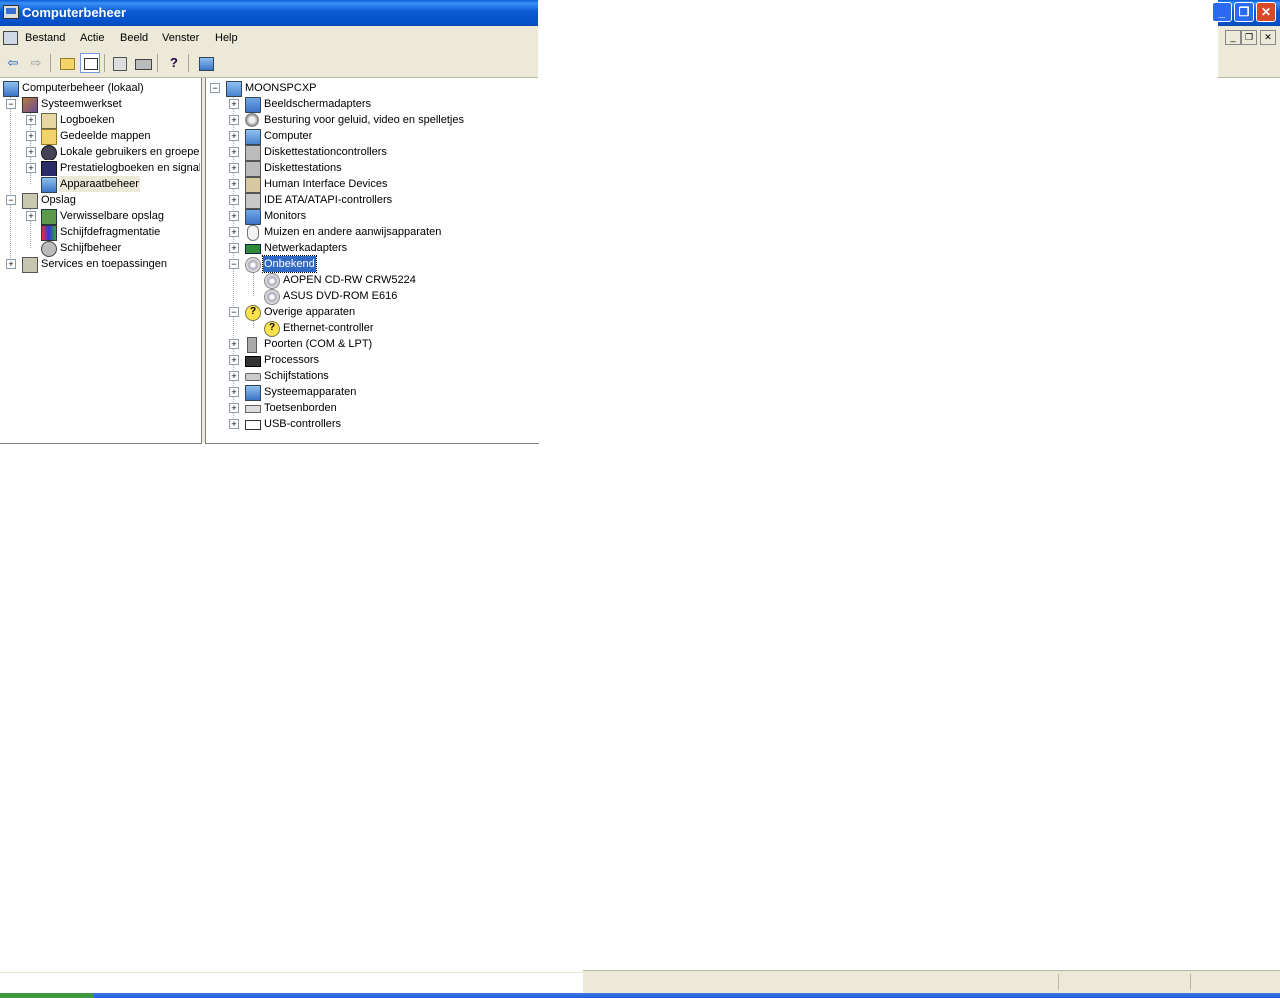 The height and width of the screenshot is (998, 1280). What do you see at coordinates (1058, 982) in the screenshot?
I see `status-segment` at bounding box center [1058, 982].